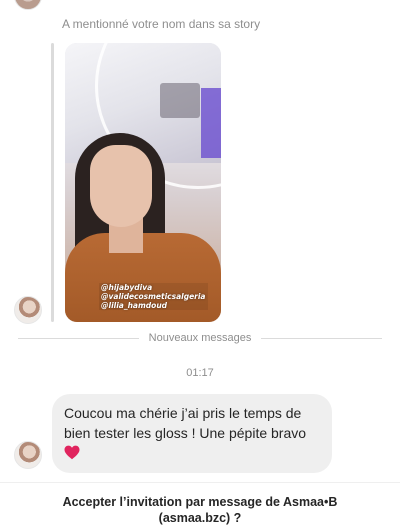 The height and width of the screenshot is (530, 400). What do you see at coordinates (161, 24) in the screenshot?
I see `story-mention-label: A mentionné votre nom dans sa story` at bounding box center [161, 24].